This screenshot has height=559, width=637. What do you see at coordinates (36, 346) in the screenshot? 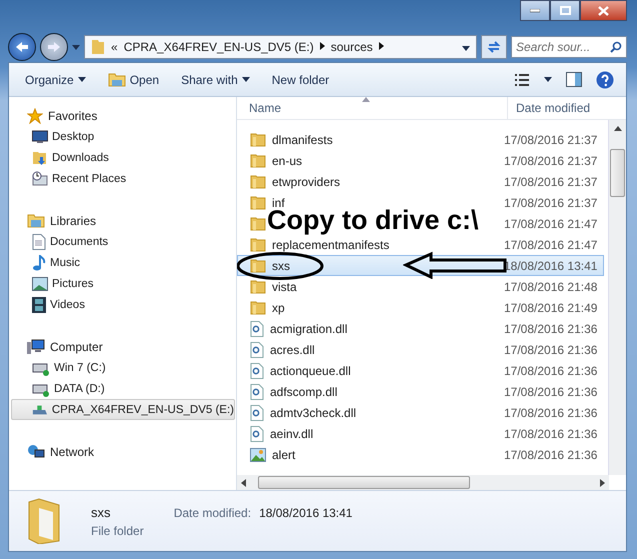
I see `computer-icon` at bounding box center [36, 346].